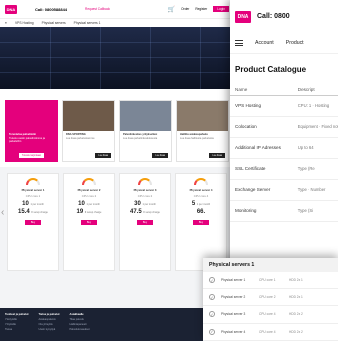  I want to click on server-disk: HDD 2x 1, so click(296, 297).